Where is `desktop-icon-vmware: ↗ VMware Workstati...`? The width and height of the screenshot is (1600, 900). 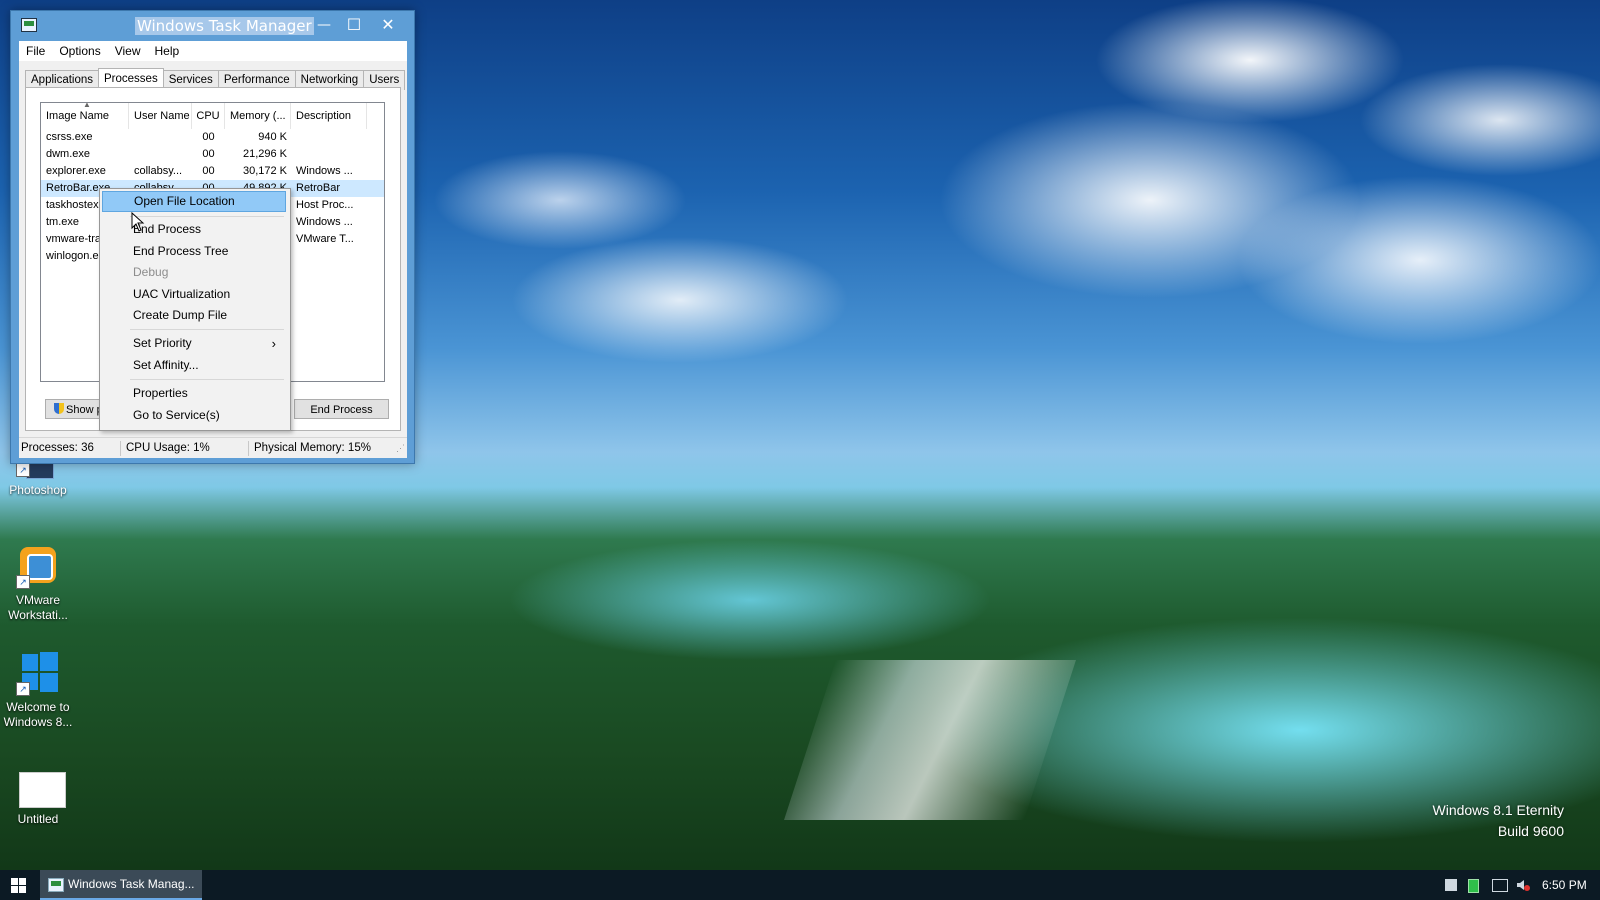 desktop-icon-vmware: ↗ VMware Workstati... is located at coordinates (38, 584).